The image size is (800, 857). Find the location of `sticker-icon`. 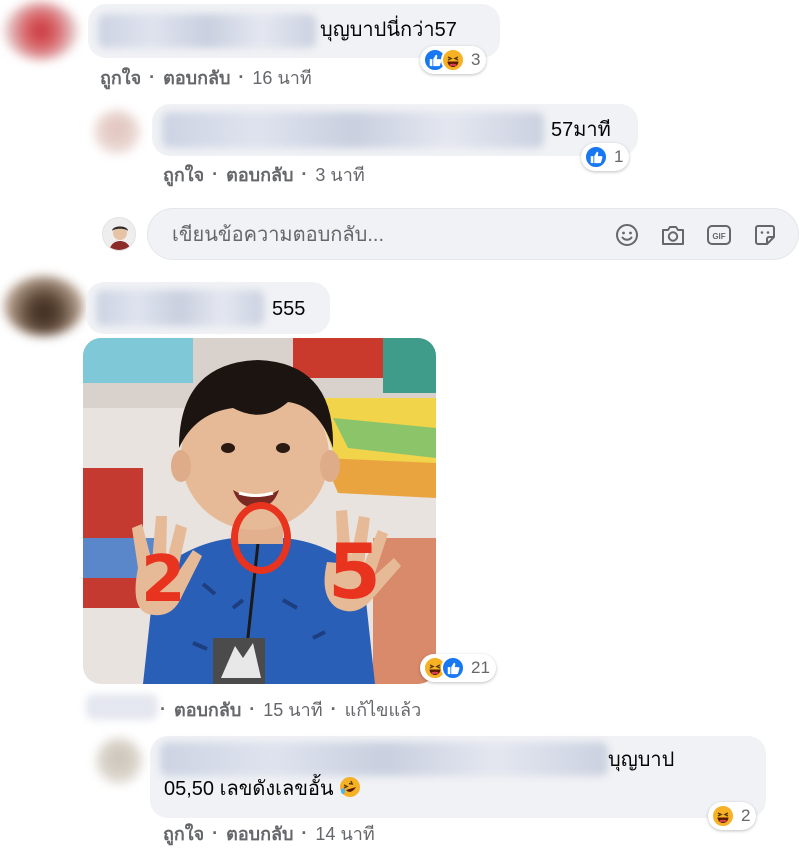

sticker-icon is located at coordinates (765, 235).